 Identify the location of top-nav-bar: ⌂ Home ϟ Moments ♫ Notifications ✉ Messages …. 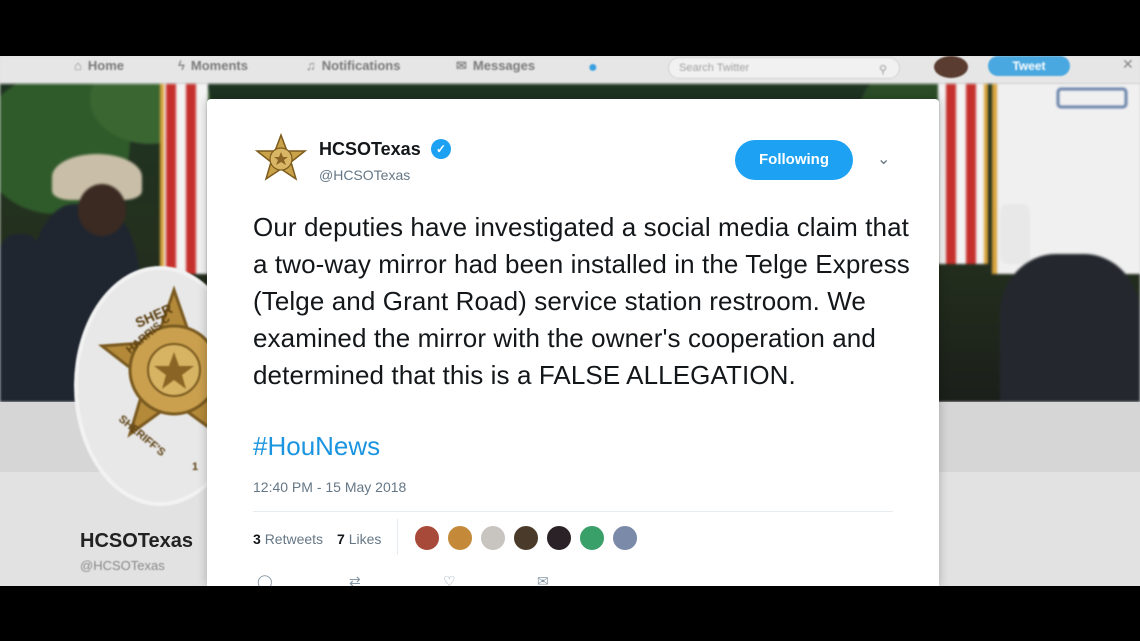
(570, 70).